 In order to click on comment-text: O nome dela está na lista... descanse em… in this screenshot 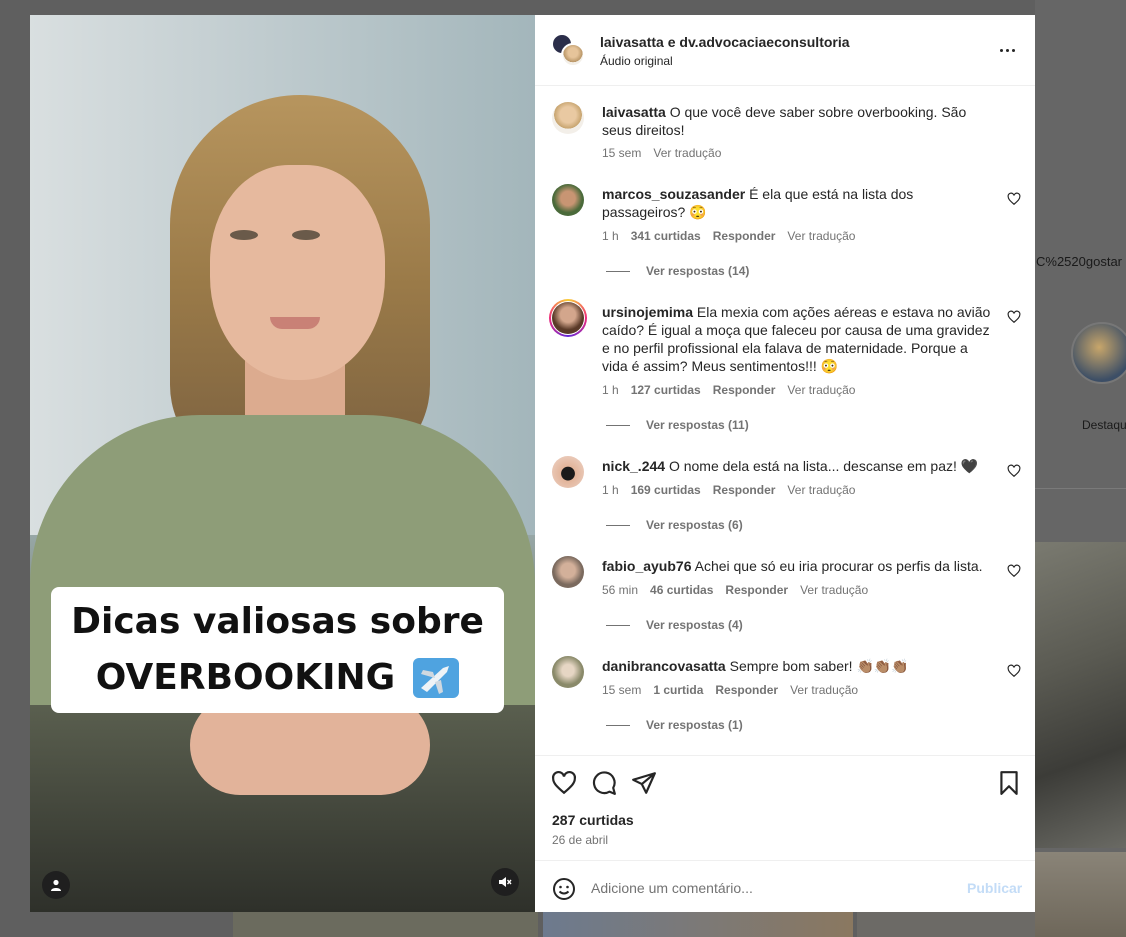, I will do `click(823, 466)`.